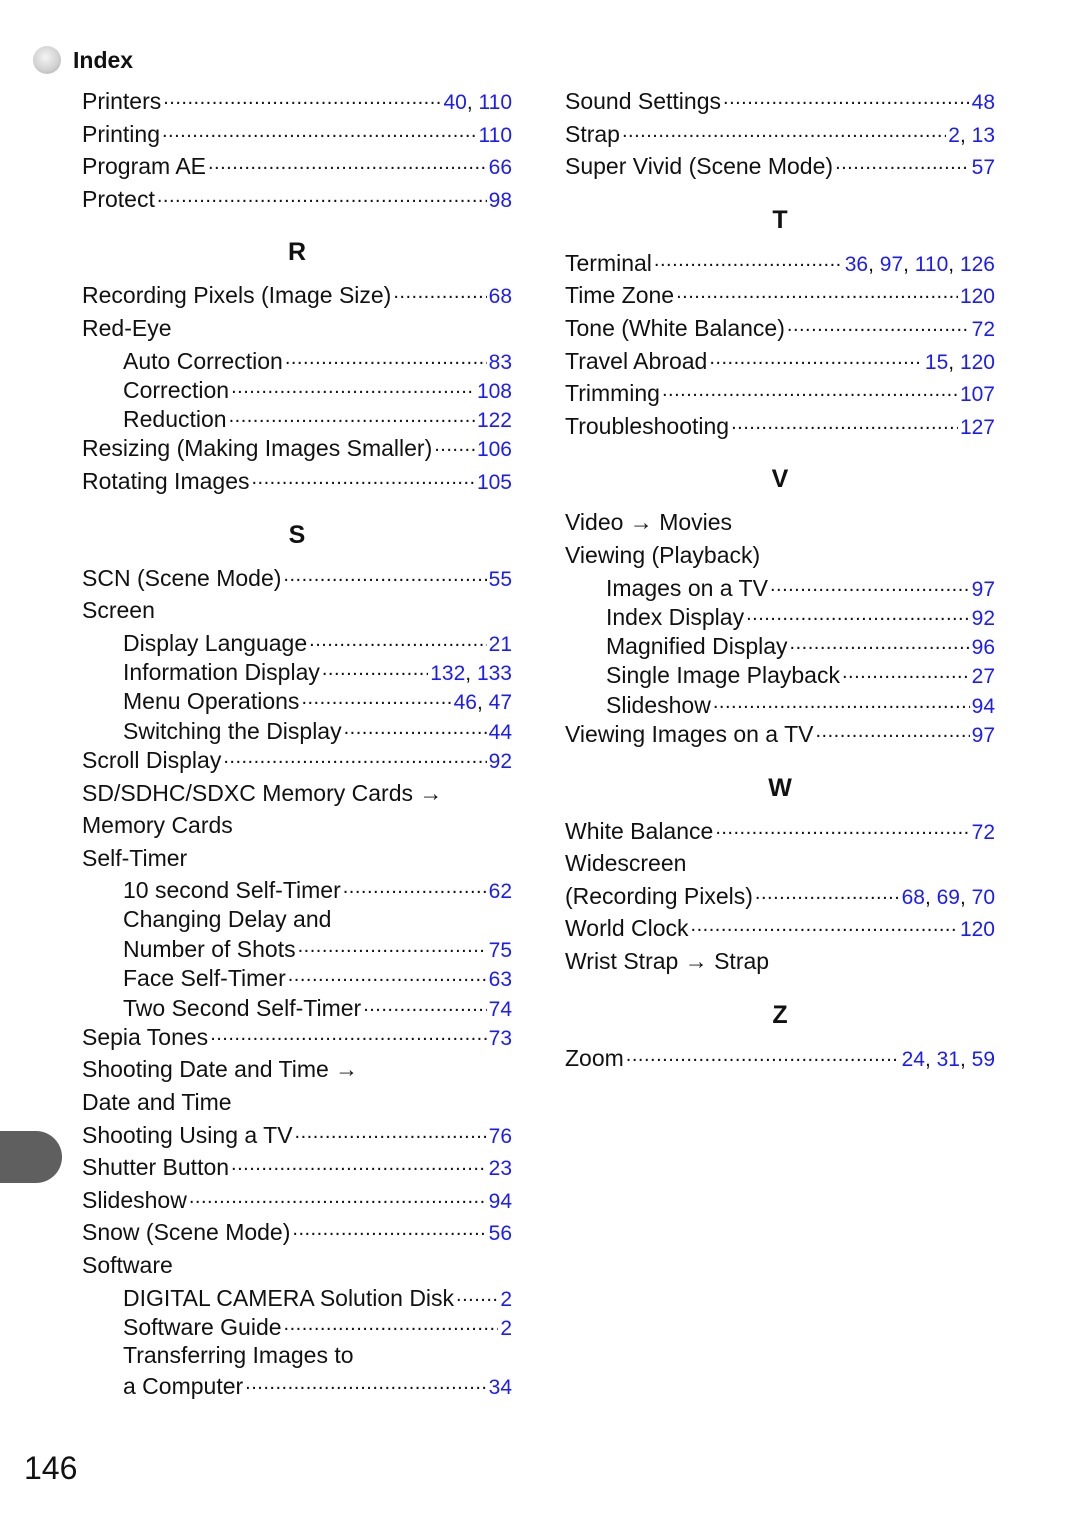  What do you see at coordinates (500, 579) in the screenshot?
I see `page-ref-link: 55` at bounding box center [500, 579].